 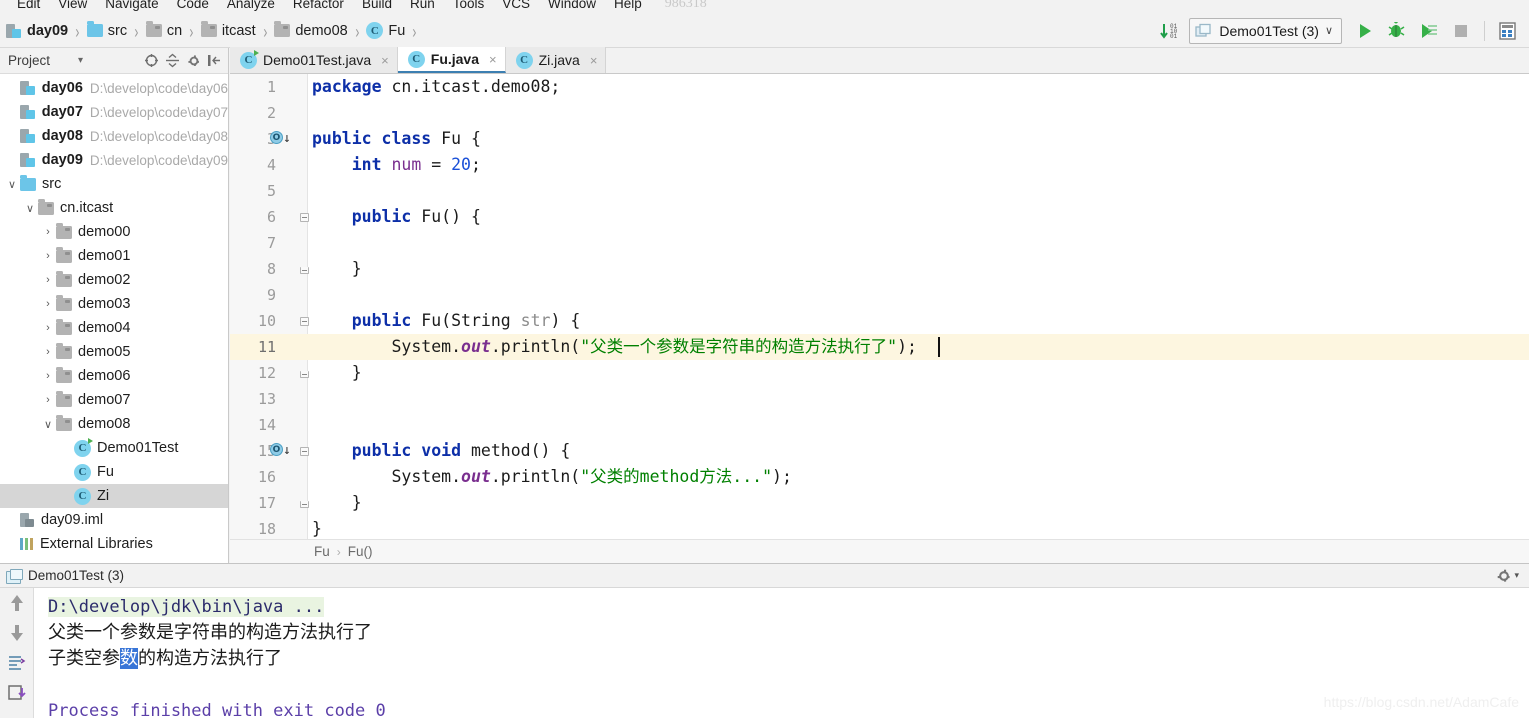 I want to click on editor-breadcrumb-method: Fu(), so click(x=360, y=551).